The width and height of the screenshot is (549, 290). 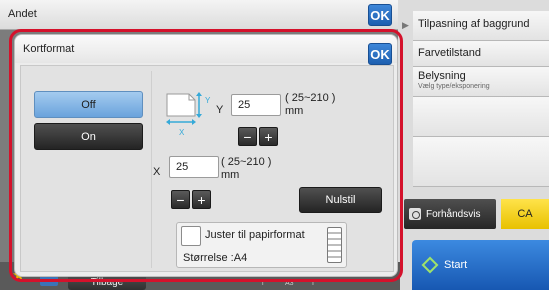 What do you see at coordinates (215, 258) in the screenshot?
I see `paper-size-text: Størrelse :A4` at bounding box center [215, 258].